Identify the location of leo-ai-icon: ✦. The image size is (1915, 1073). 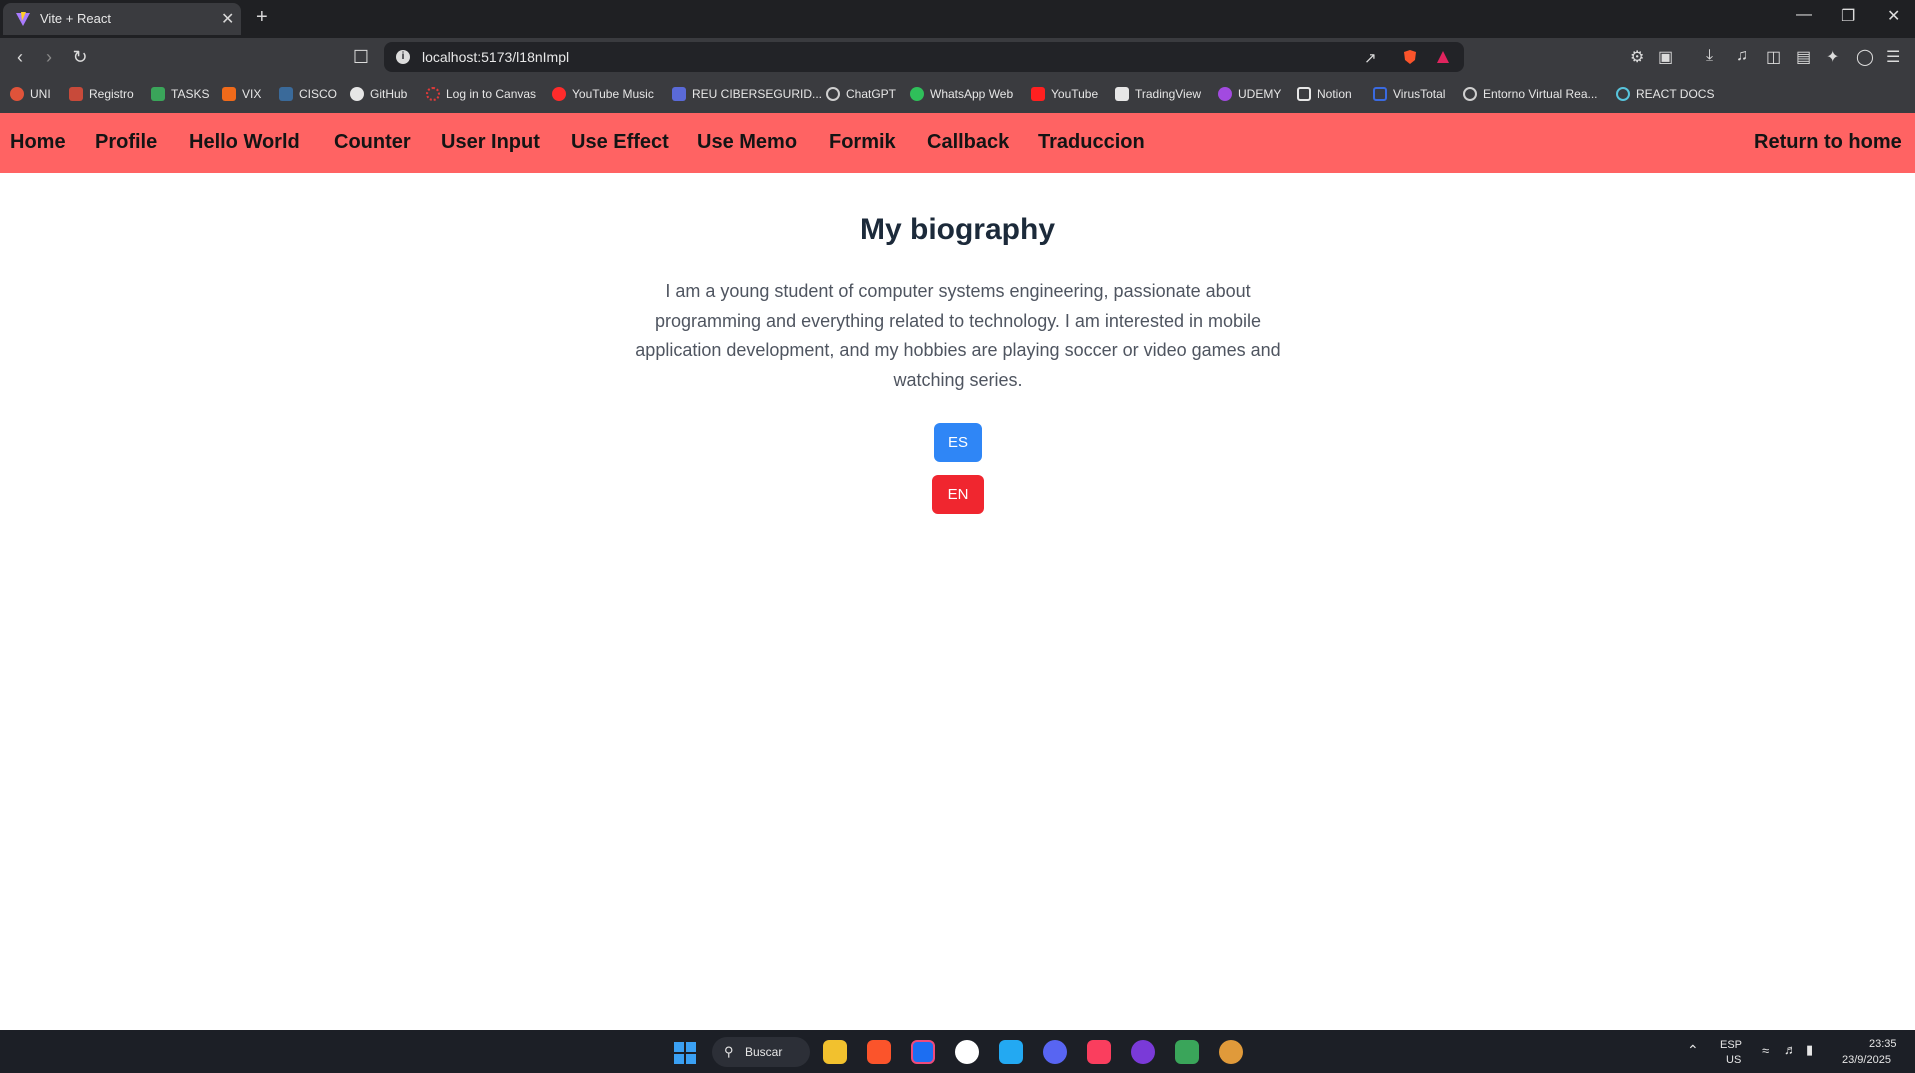
(1832, 57).